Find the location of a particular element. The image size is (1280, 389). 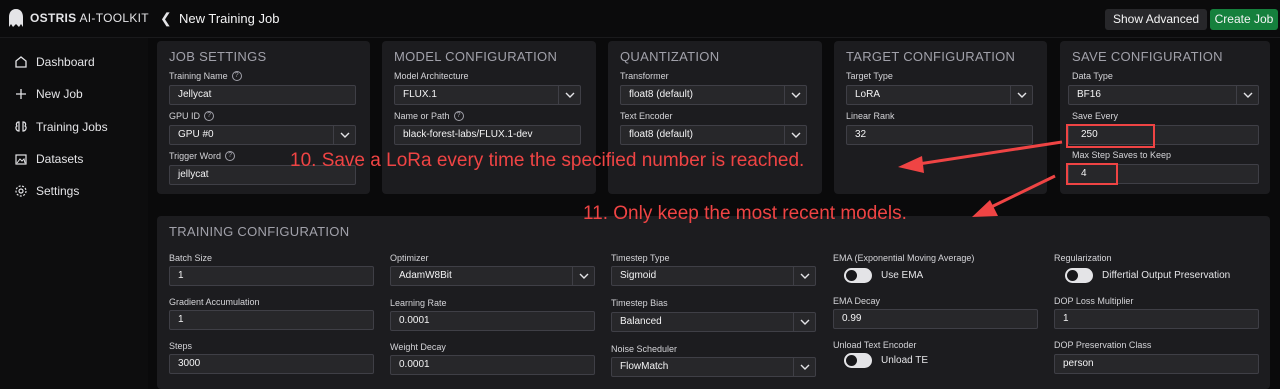

timestep-bias-label: Timestep Bias is located at coordinates (639, 303).